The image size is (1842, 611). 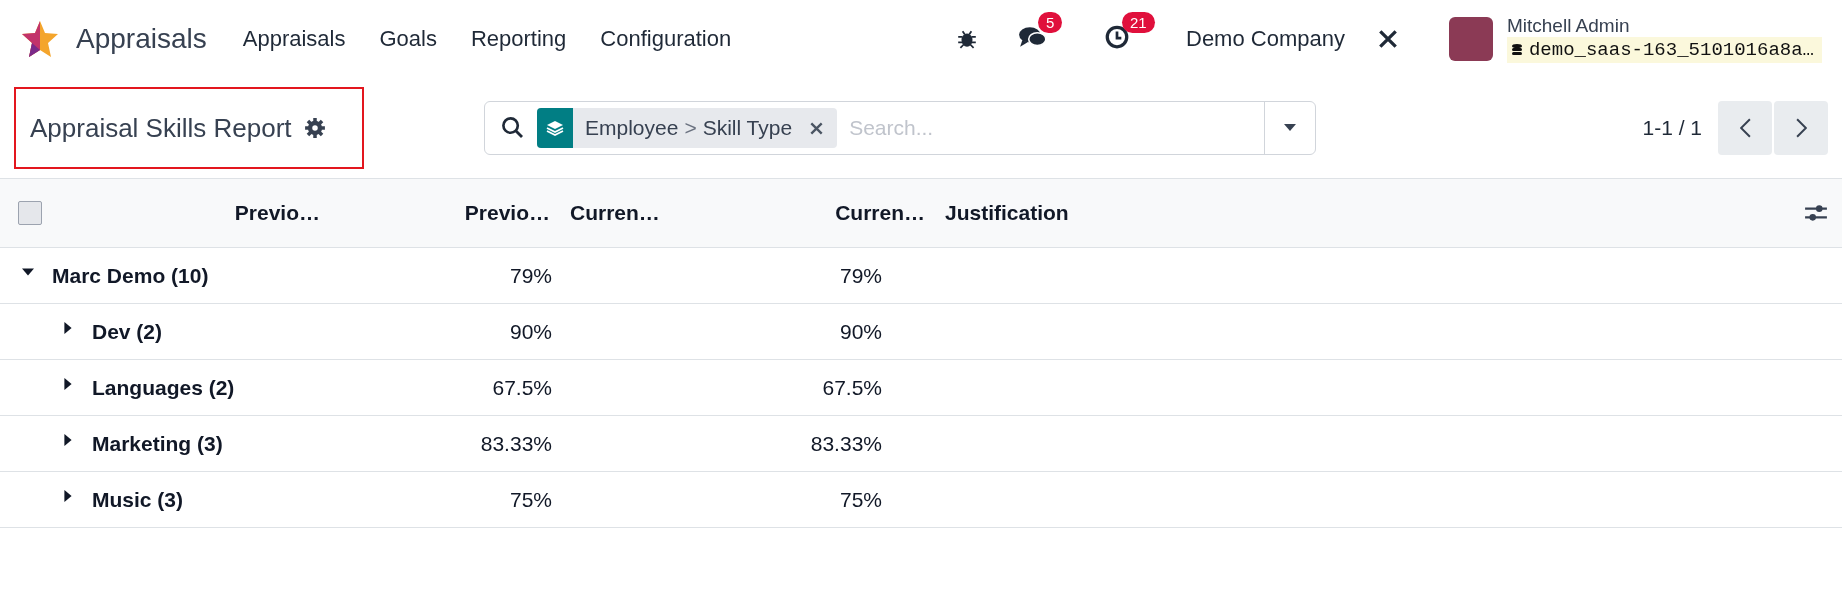 What do you see at coordinates (127, 331) in the screenshot?
I see `group-label: Dev (2)` at bounding box center [127, 331].